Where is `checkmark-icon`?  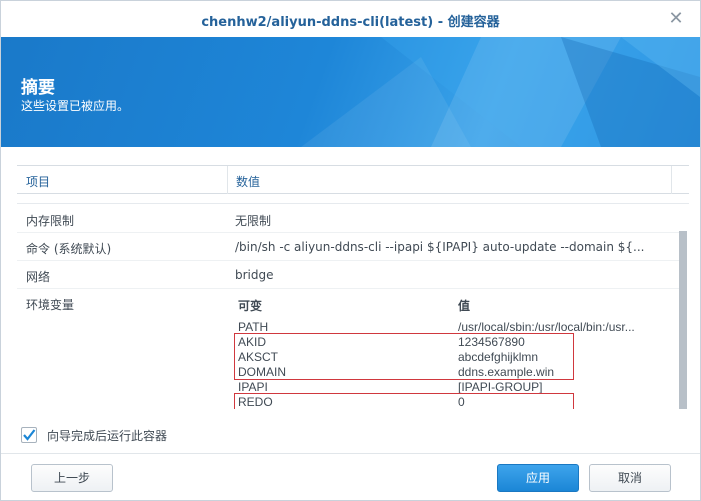 checkmark-icon is located at coordinates (29, 435).